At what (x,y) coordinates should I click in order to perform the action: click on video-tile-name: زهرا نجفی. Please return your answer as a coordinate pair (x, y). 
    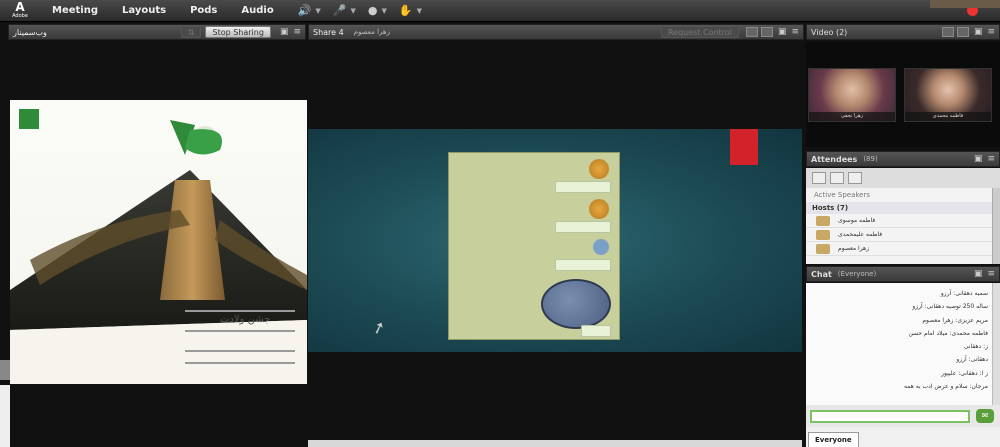
    Looking at the image, I should click on (852, 116).